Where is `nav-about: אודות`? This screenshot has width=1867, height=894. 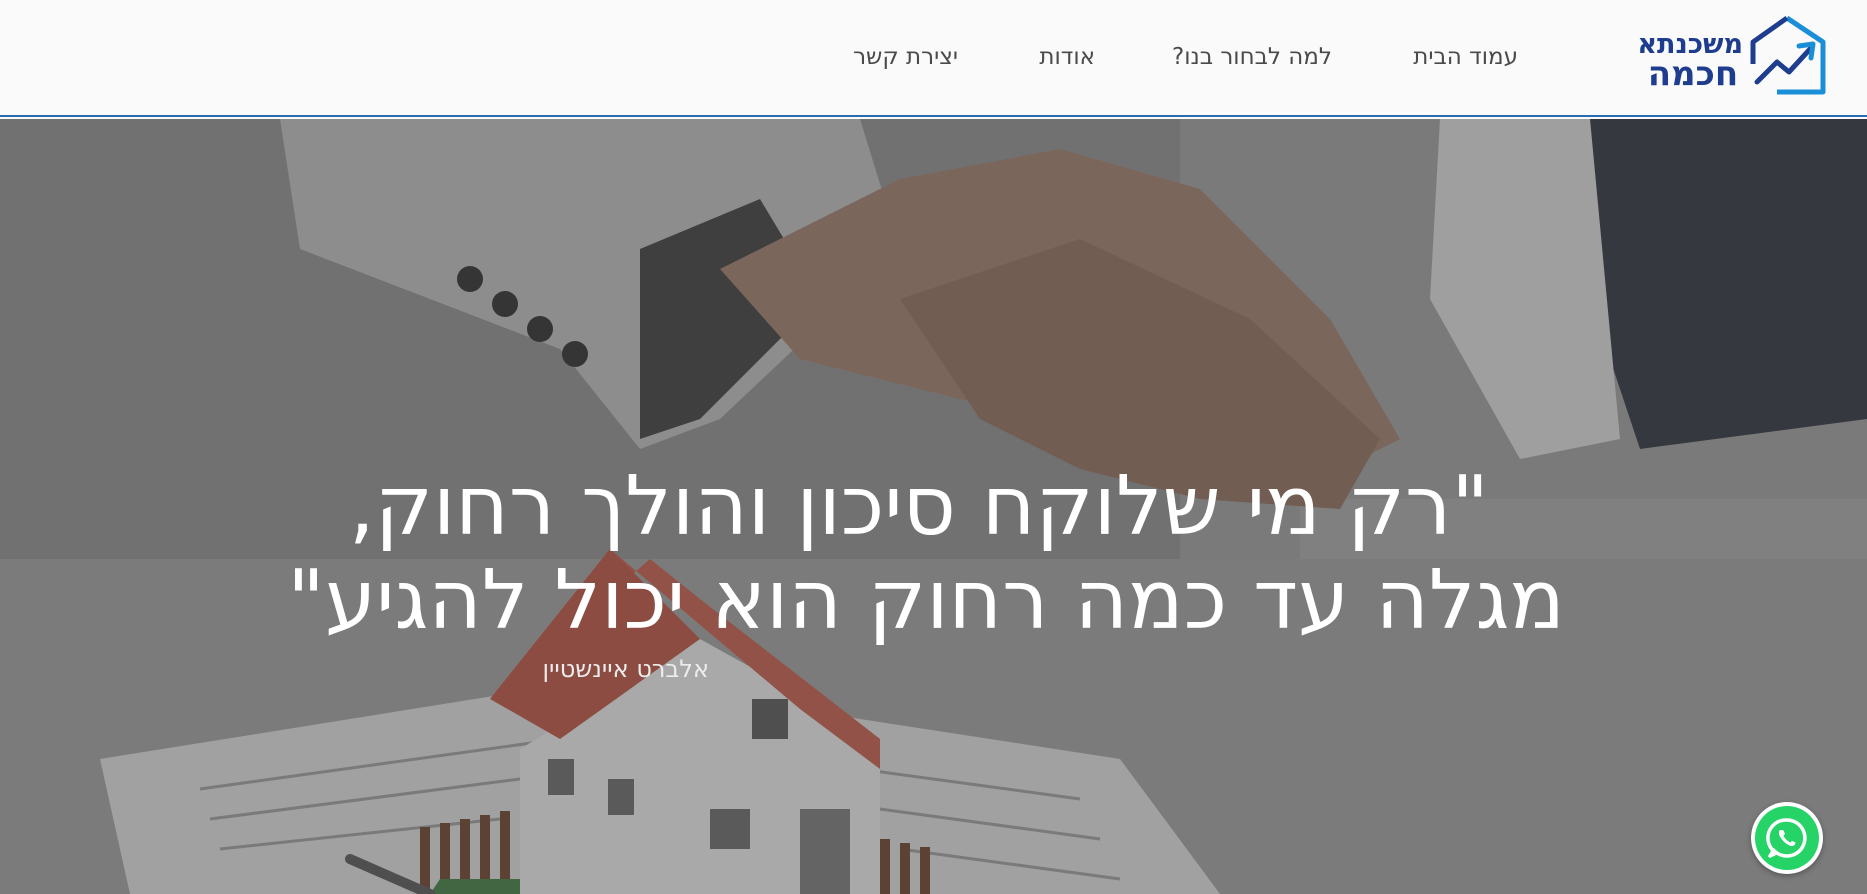 nav-about: אודות is located at coordinates (1067, 57).